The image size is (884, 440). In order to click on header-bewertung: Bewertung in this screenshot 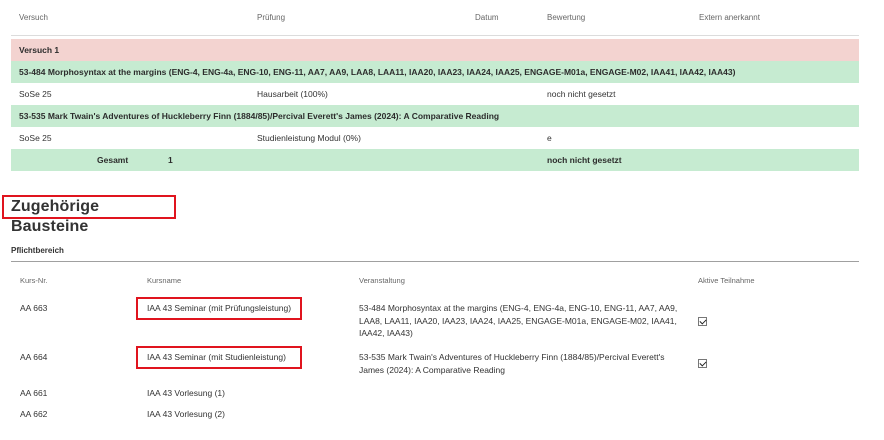, I will do `click(566, 17)`.